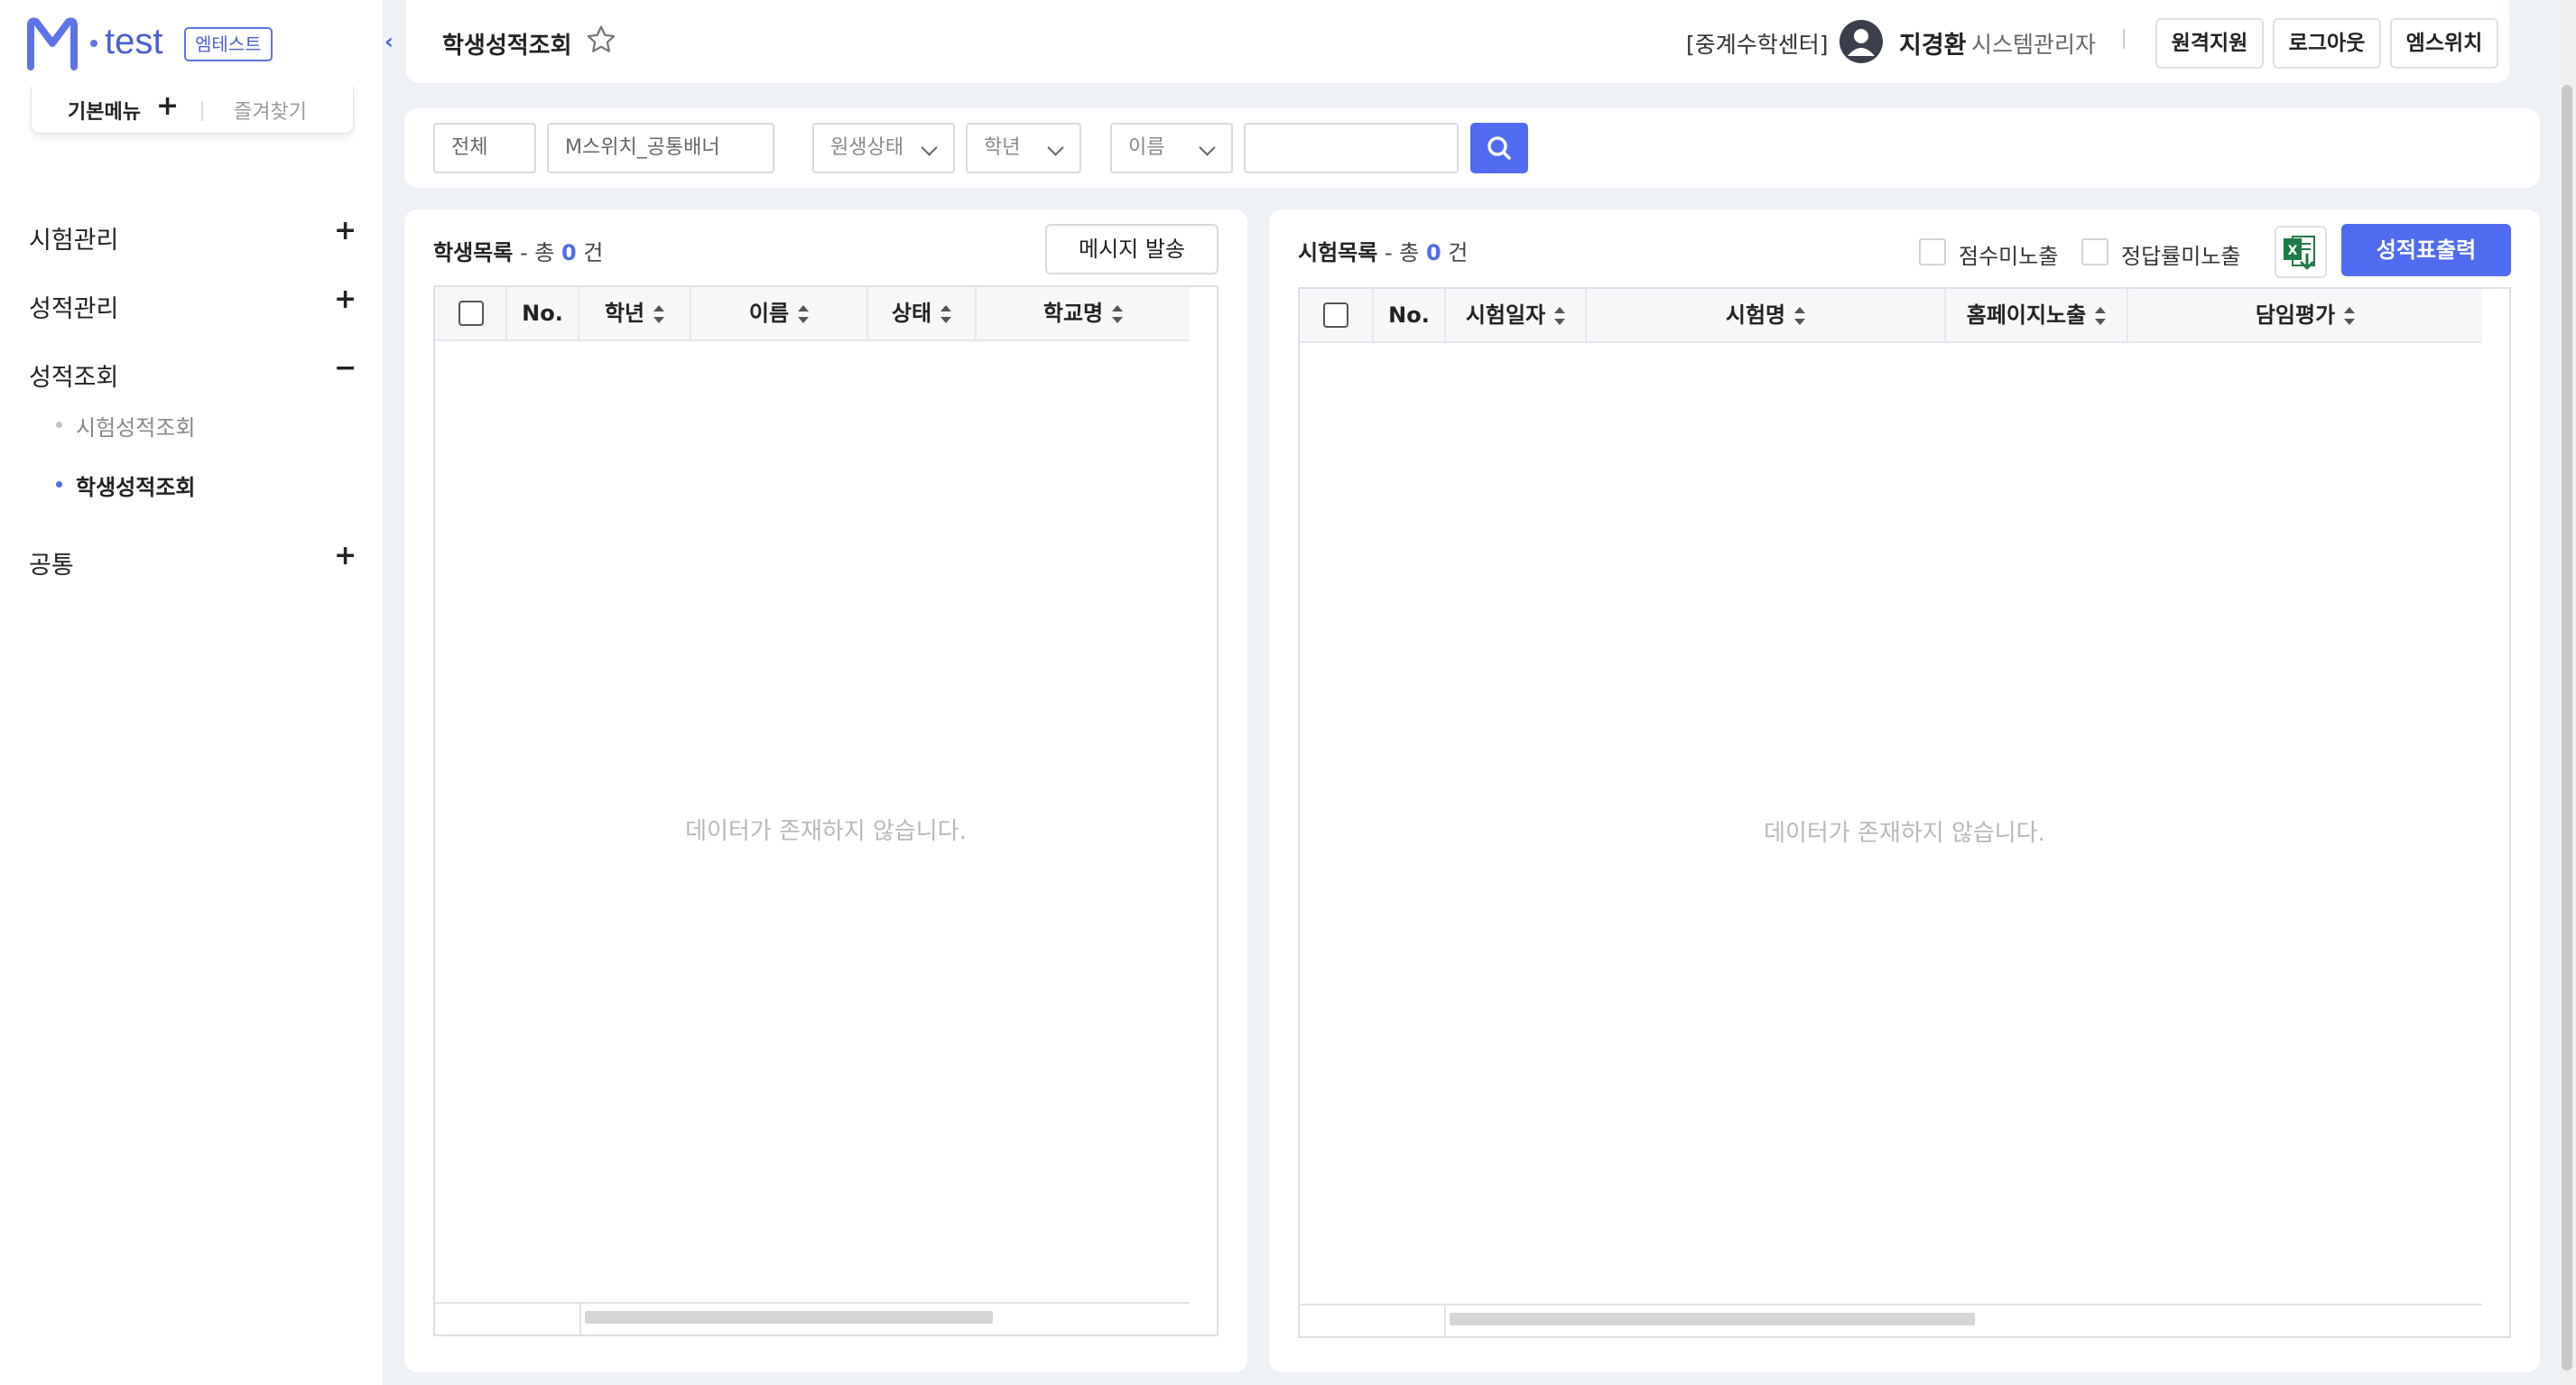  What do you see at coordinates (52, 43) in the screenshot?
I see `m-logo-icon` at bounding box center [52, 43].